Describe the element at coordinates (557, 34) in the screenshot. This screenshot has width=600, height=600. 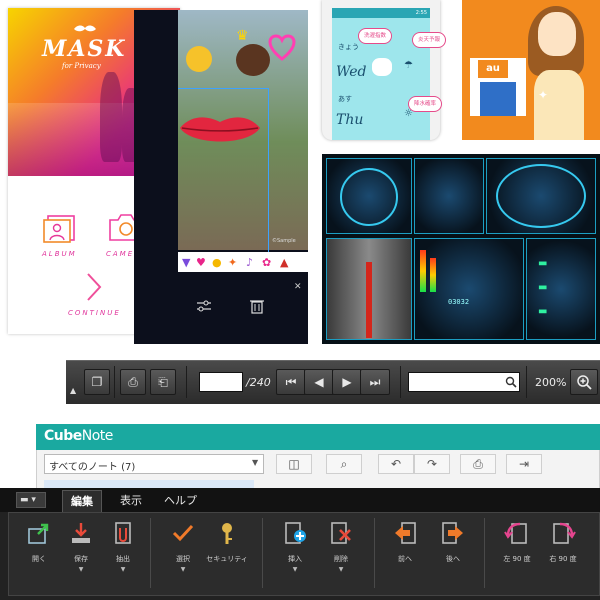
I see `character-face` at that location.